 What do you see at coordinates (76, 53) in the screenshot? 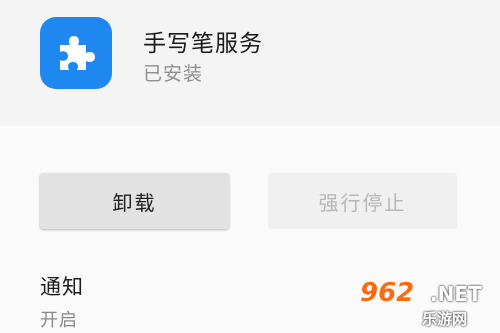
I see `puzzle-icon` at bounding box center [76, 53].